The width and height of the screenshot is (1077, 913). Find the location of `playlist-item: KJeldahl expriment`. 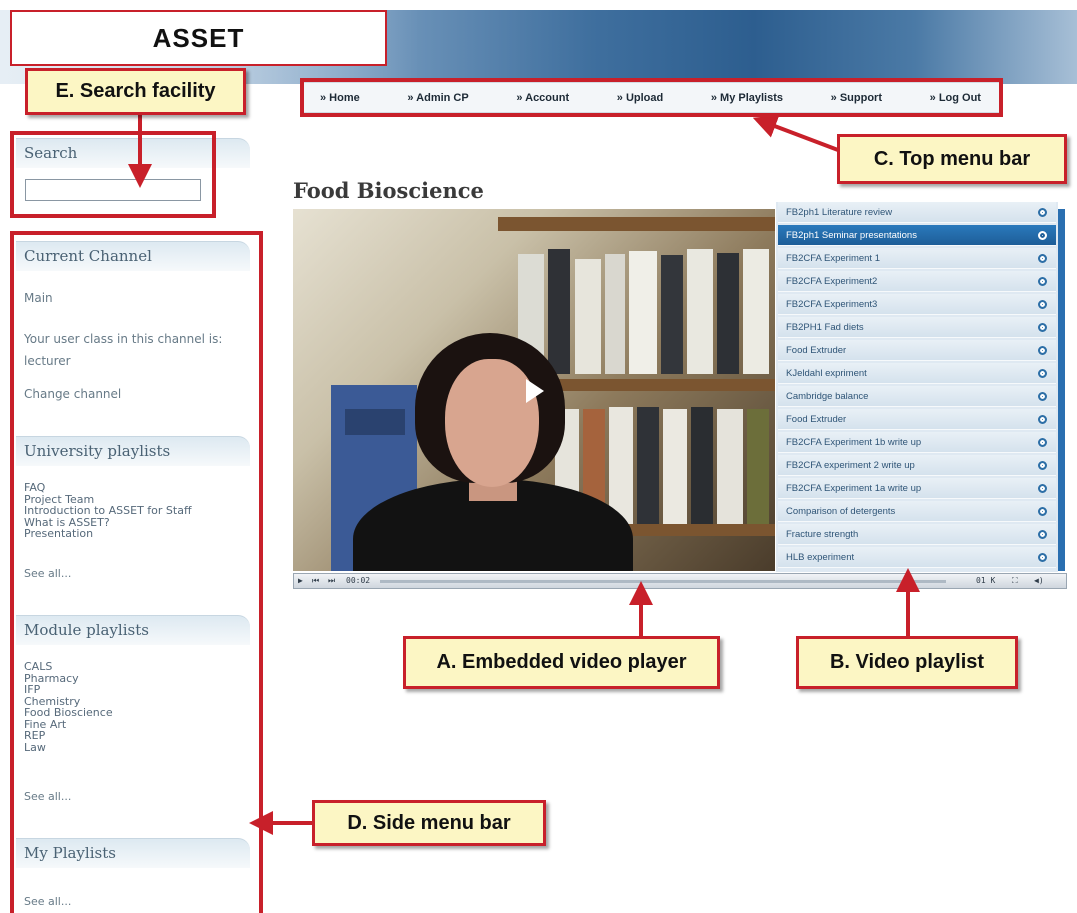

playlist-item: KJeldahl expriment is located at coordinates (917, 373).